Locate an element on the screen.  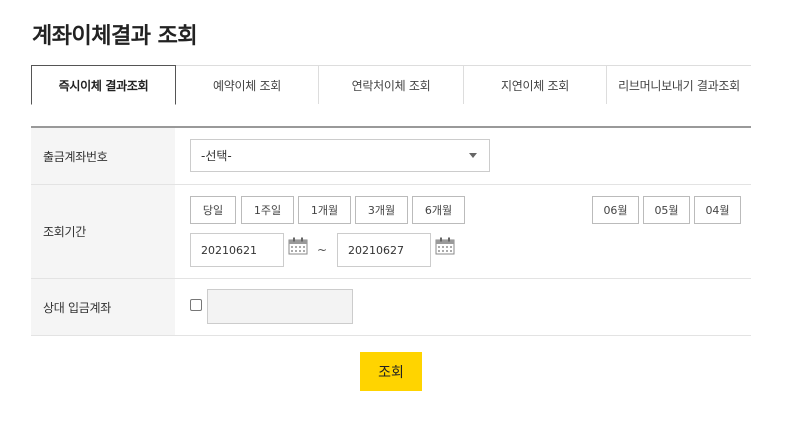
period-1month-button: 1개월 is located at coordinates (324, 210).